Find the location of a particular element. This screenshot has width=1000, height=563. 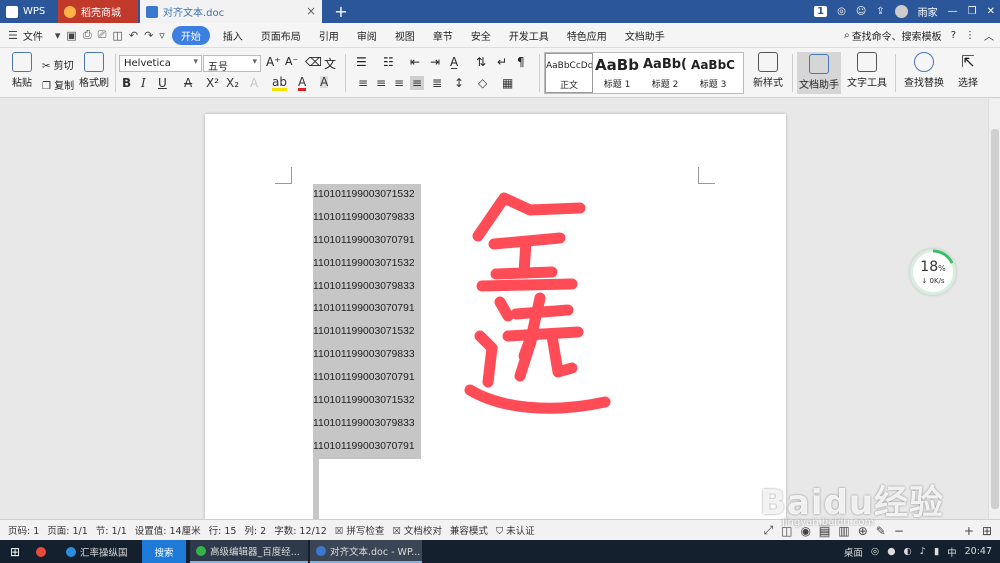

preview-icon: ◫ is located at coordinates (117, 35).